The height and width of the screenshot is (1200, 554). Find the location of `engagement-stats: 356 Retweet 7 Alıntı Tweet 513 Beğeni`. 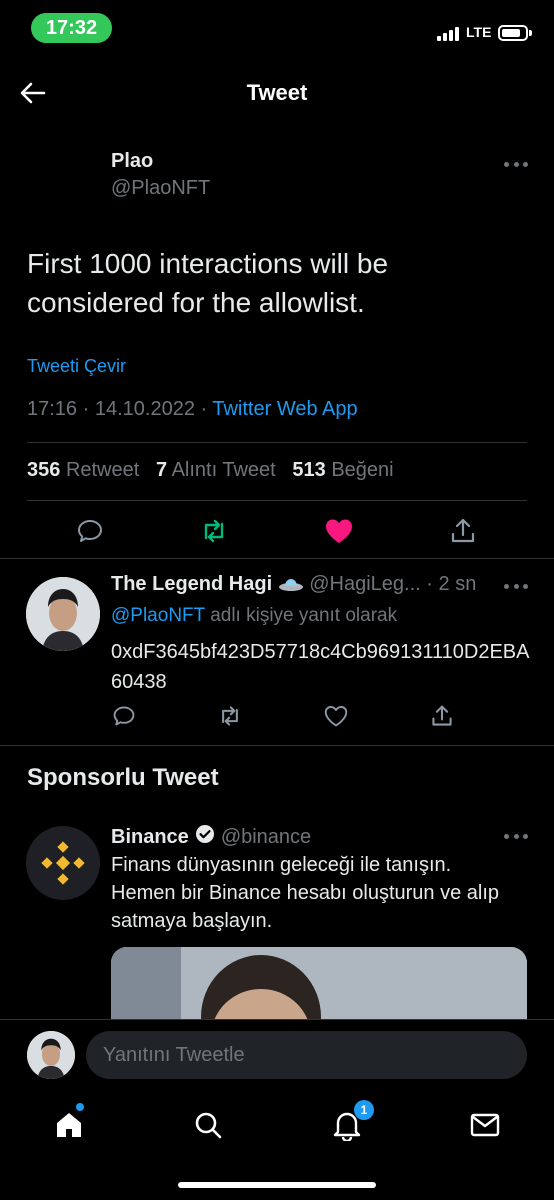

engagement-stats: 356 Retweet 7 Alıntı Tweet 513 Beğeni is located at coordinates (210, 470).